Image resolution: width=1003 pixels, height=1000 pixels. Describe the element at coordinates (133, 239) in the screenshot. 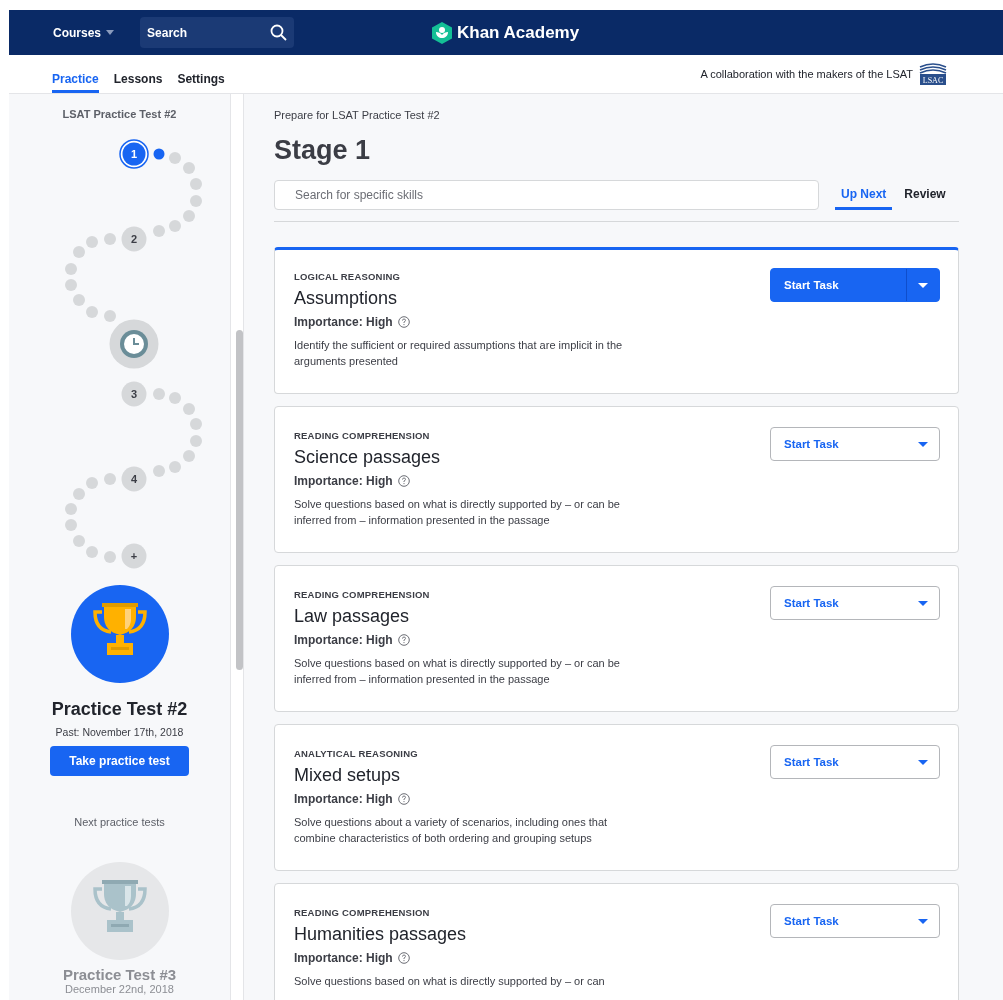

I see `stage-node: 2` at that location.